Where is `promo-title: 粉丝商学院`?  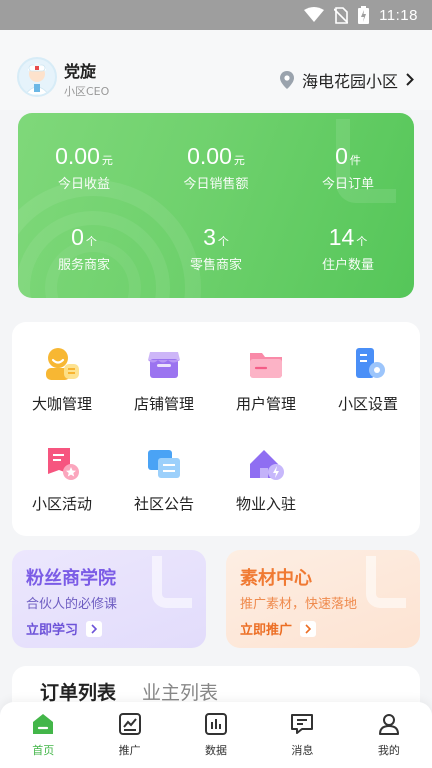 promo-title: 粉丝商学院 is located at coordinates (71, 578).